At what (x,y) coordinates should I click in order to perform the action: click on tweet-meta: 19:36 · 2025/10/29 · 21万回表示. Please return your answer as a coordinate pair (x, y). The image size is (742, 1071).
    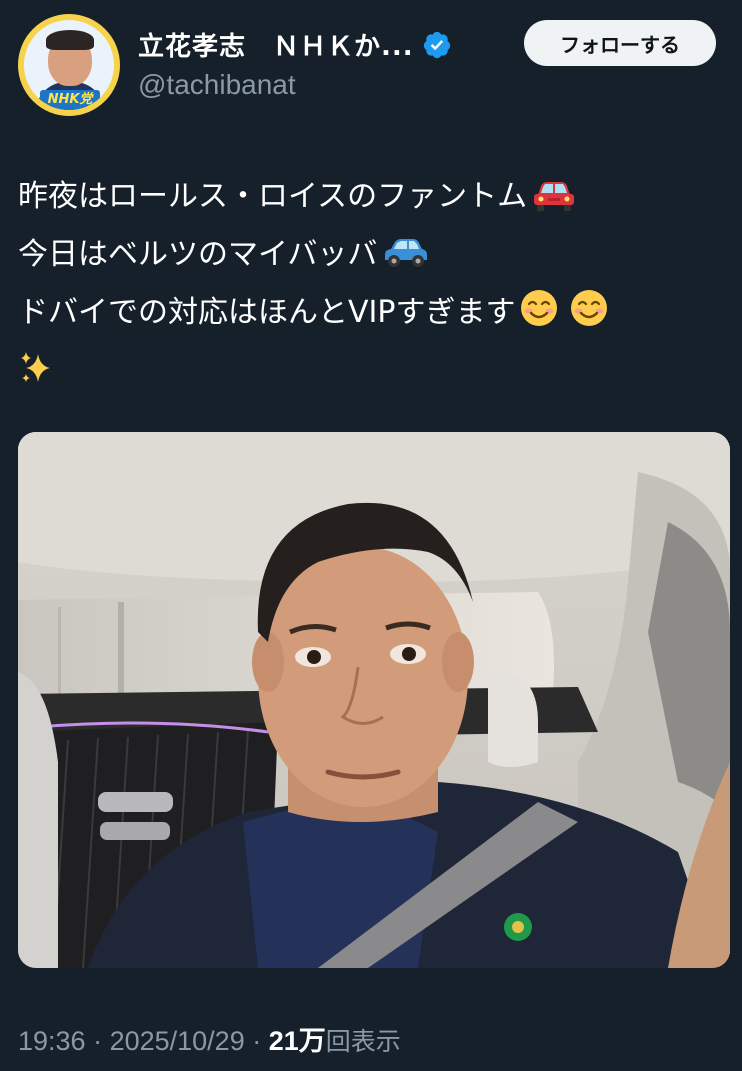
    Looking at the image, I should click on (209, 1038).